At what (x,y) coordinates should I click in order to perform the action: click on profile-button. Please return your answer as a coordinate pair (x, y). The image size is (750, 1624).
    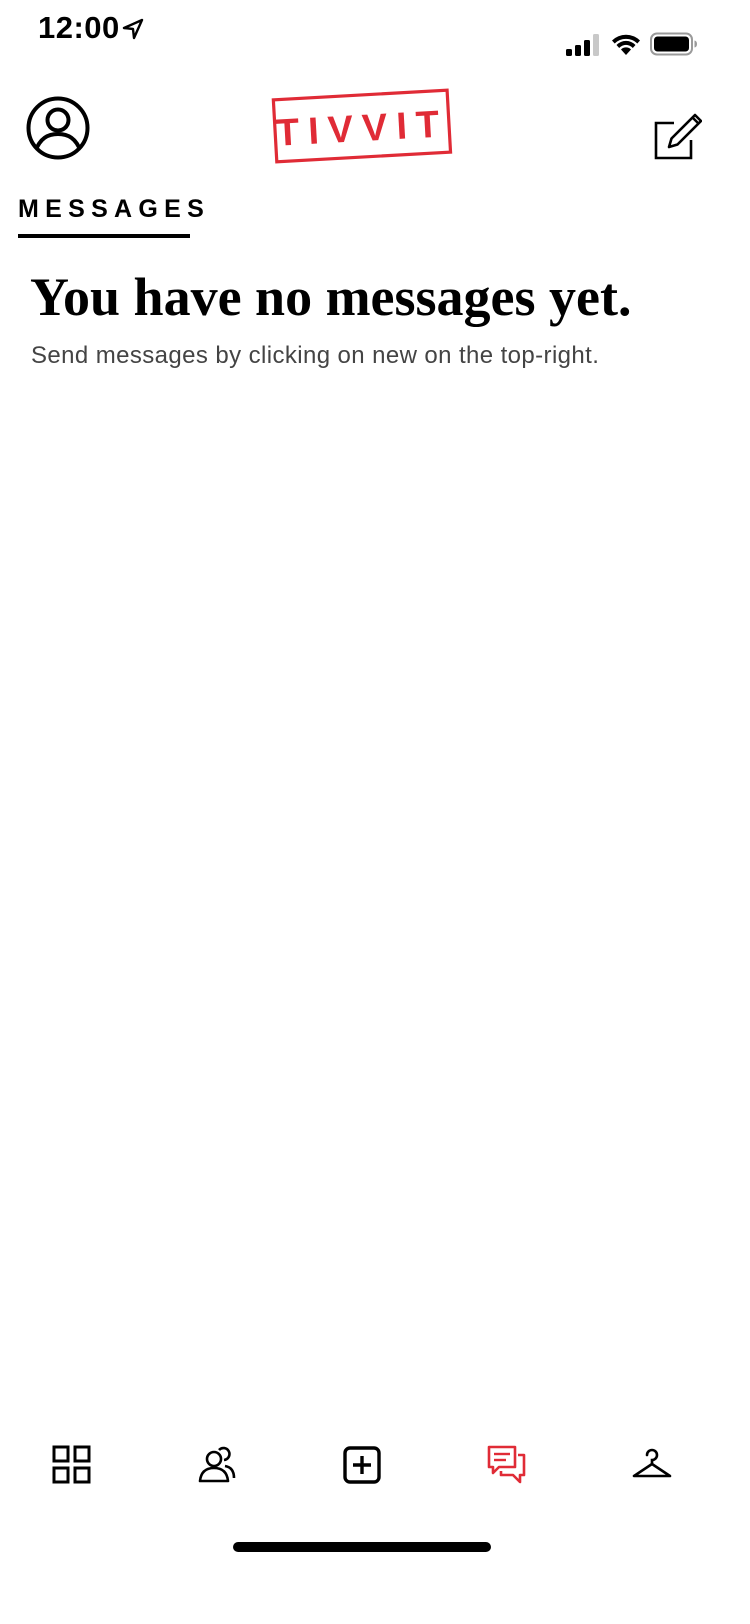
    Looking at the image, I should click on (58, 128).